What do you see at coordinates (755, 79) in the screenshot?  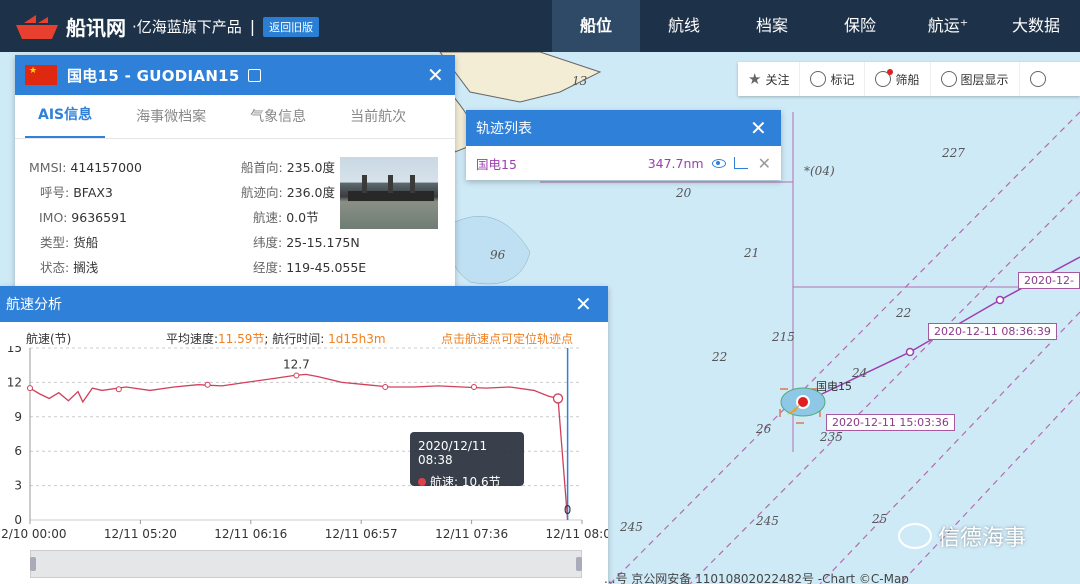 I see `star-icon: ★` at bounding box center [755, 79].